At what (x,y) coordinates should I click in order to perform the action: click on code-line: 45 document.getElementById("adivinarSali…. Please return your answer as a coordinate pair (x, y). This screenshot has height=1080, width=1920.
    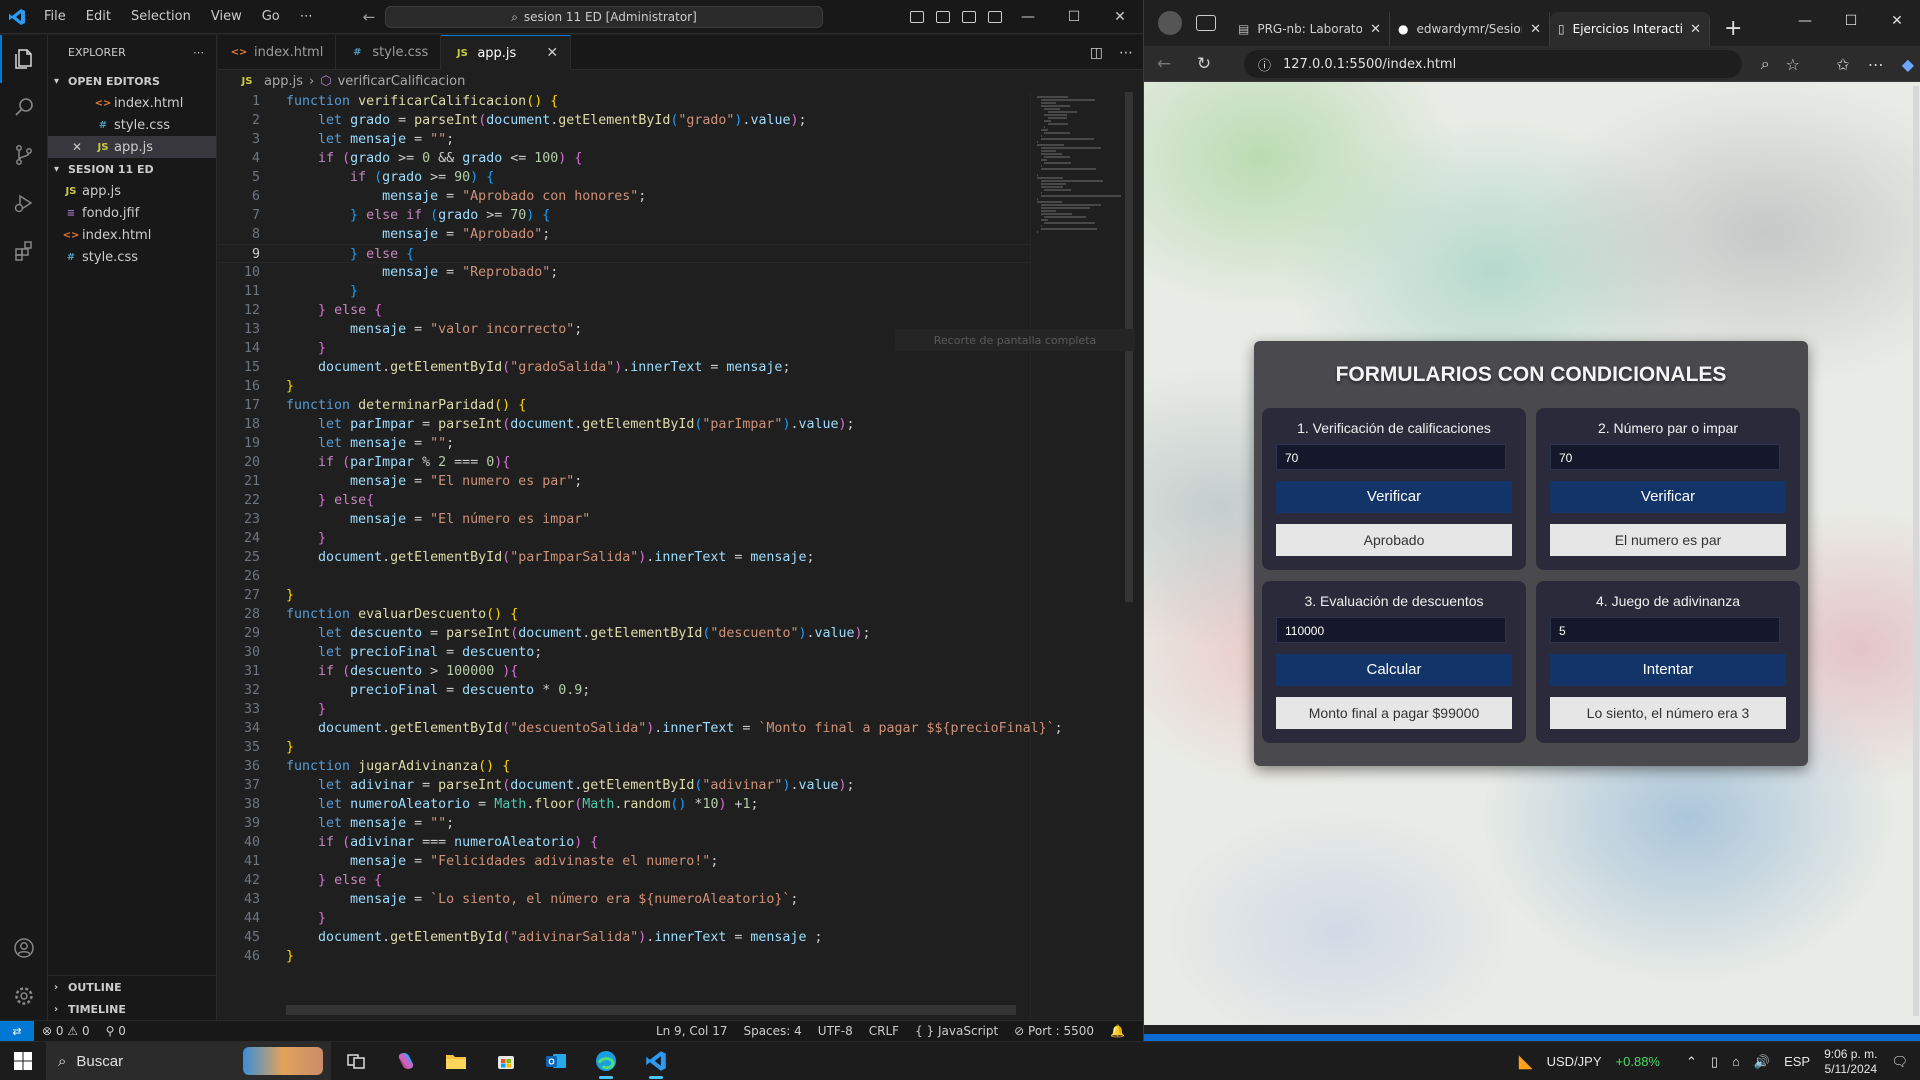
    Looking at the image, I should click on (624, 937).